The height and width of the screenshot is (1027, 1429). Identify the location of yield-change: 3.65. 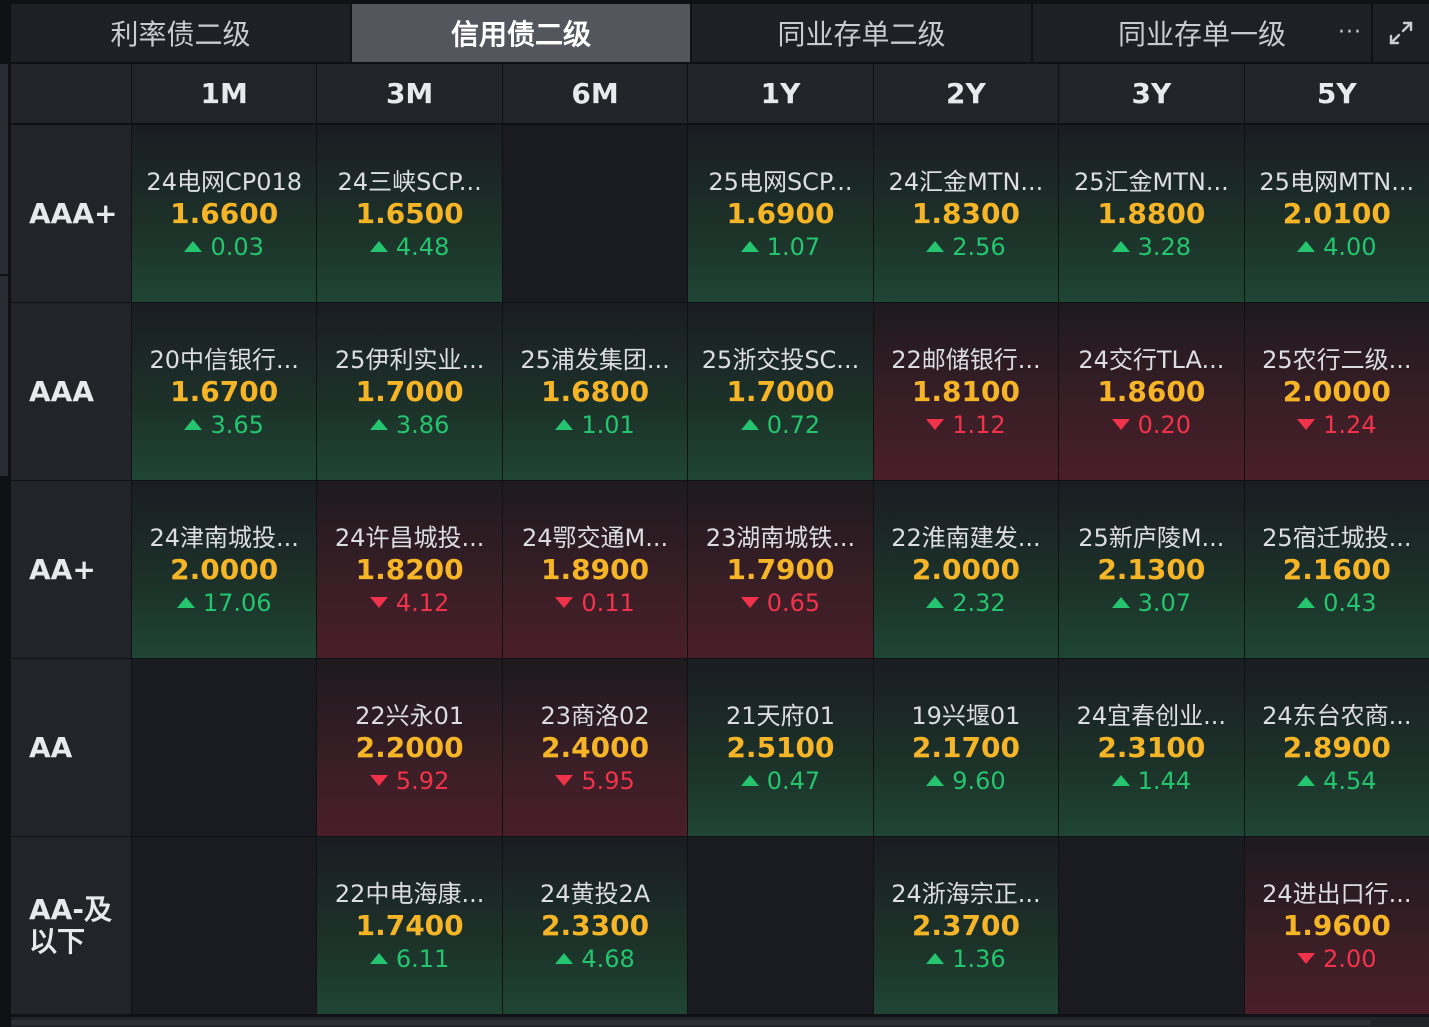
(224, 425).